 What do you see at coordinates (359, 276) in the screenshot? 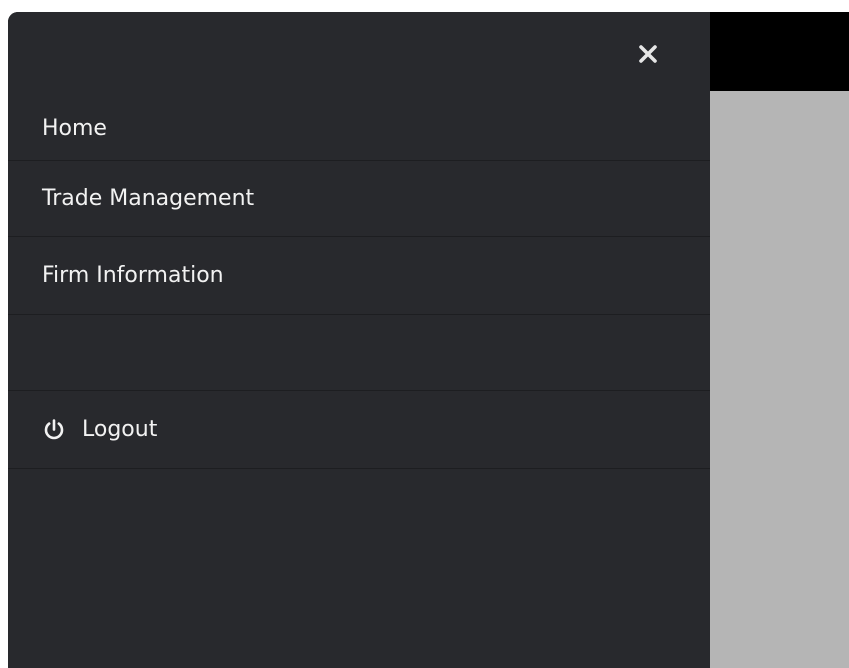
I see `menu-item-firm-information: Firm Information` at bounding box center [359, 276].